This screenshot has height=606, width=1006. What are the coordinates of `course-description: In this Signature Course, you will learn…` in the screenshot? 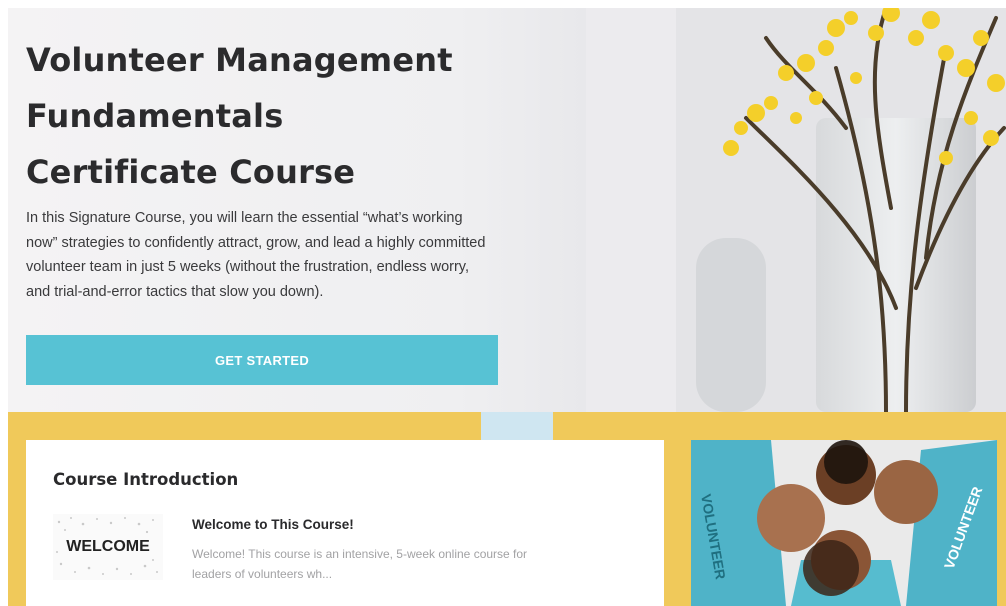 It's located at (256, 255).